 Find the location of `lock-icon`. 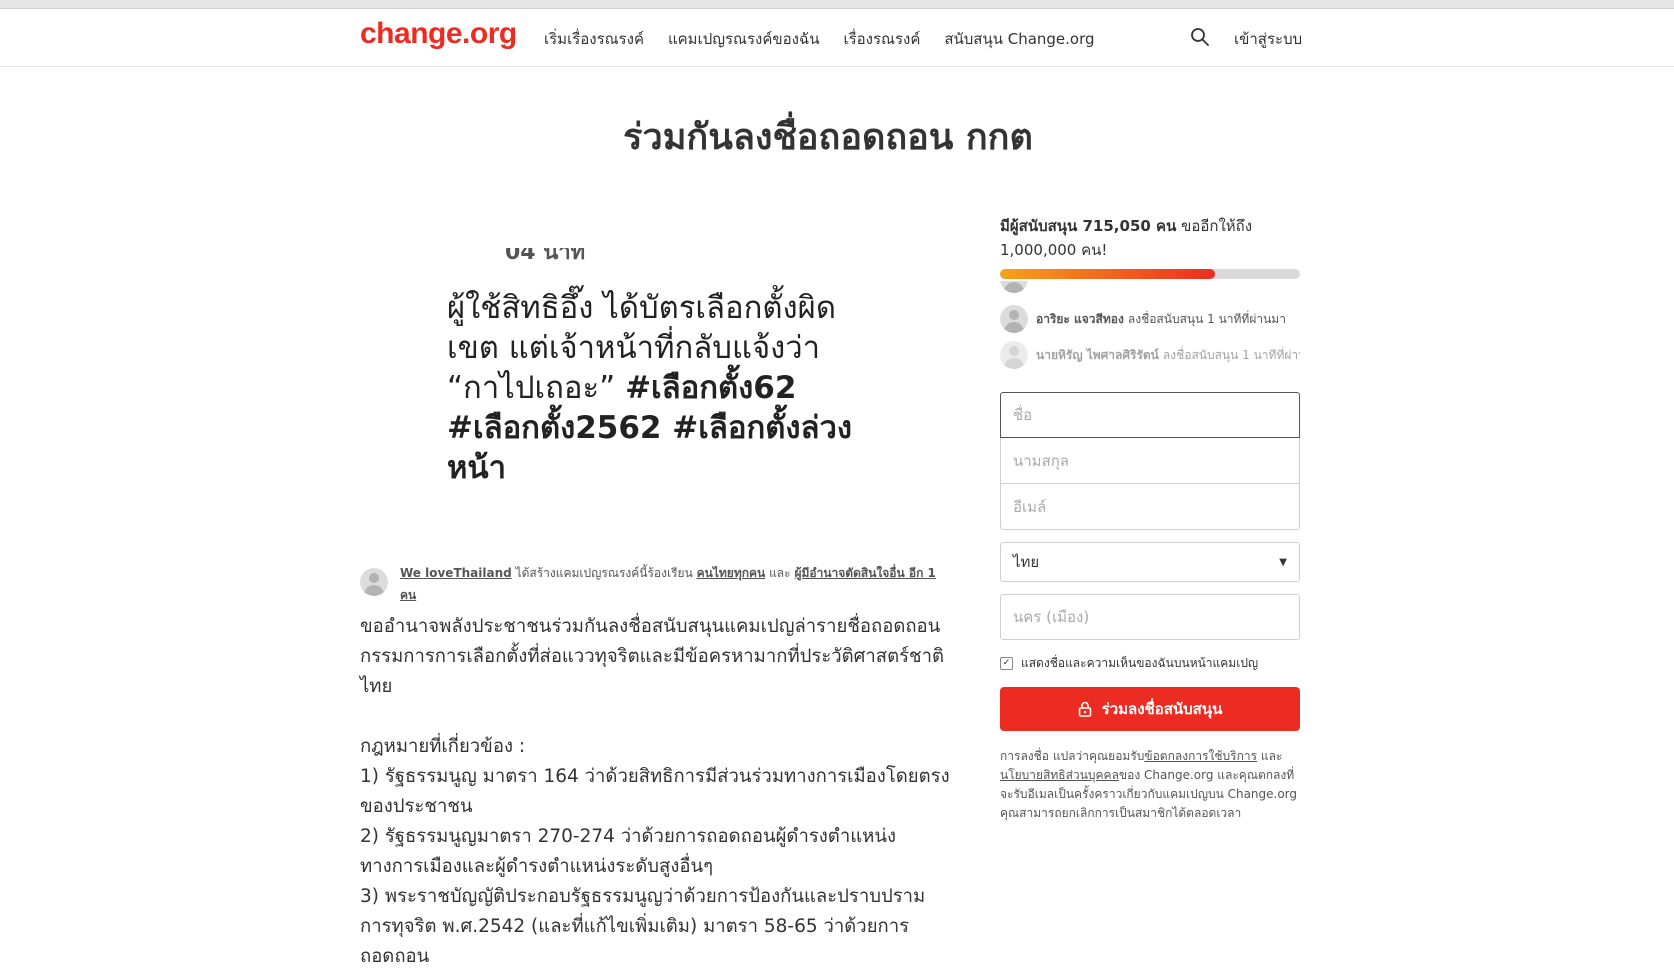

lock-icon is located at coordinates (1084, 709).